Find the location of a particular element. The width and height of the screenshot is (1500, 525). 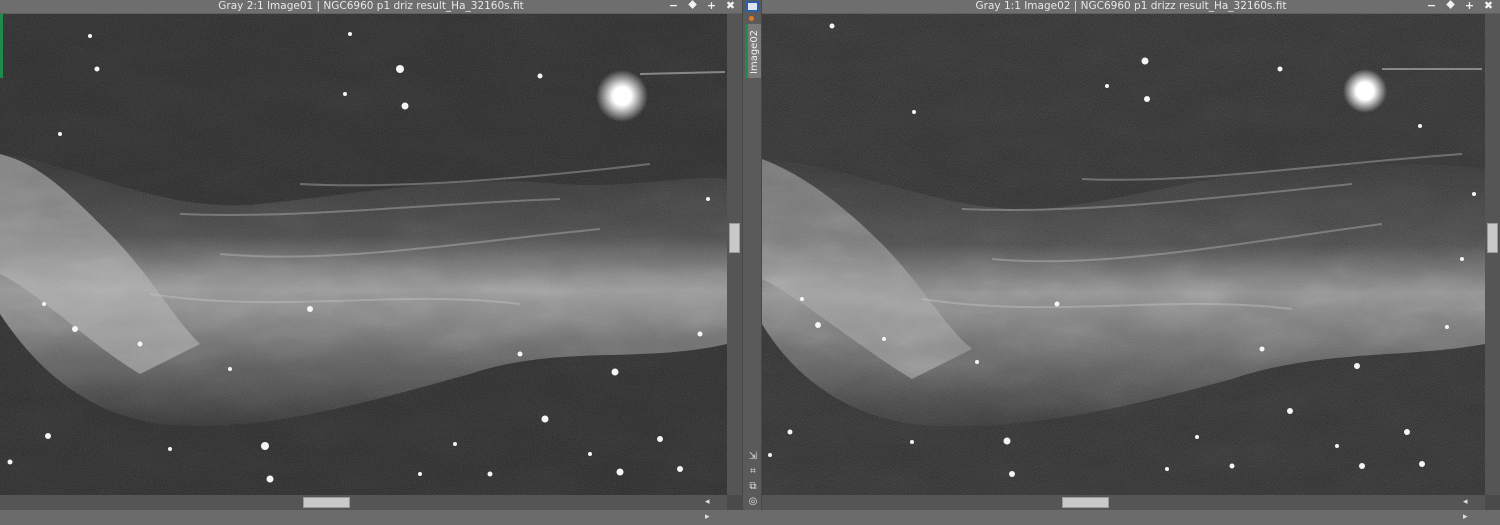

tab-label: Image02 is located at coordinates (754, 51).